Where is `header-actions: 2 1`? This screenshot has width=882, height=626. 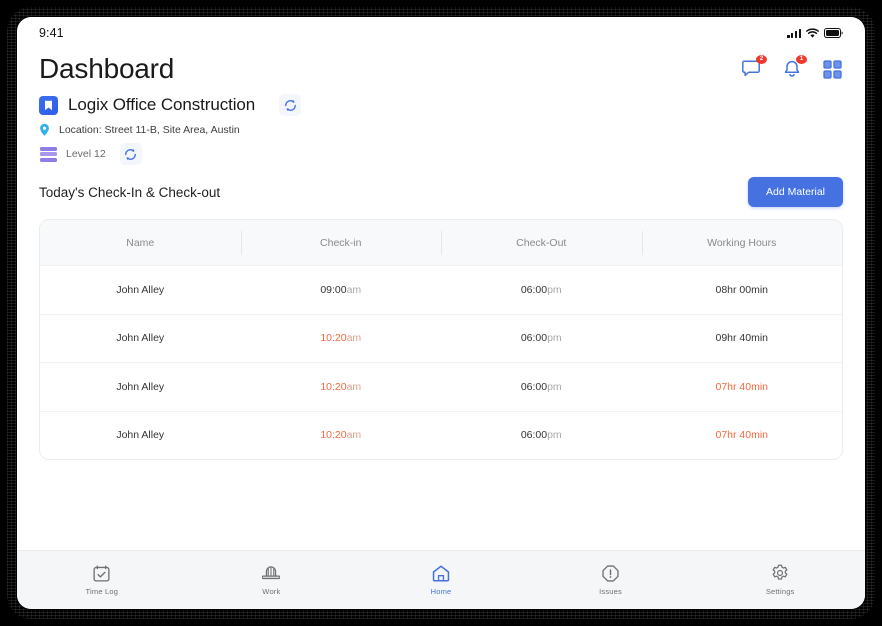
header-actions: 2 1 is located at coordinates (792, 67).